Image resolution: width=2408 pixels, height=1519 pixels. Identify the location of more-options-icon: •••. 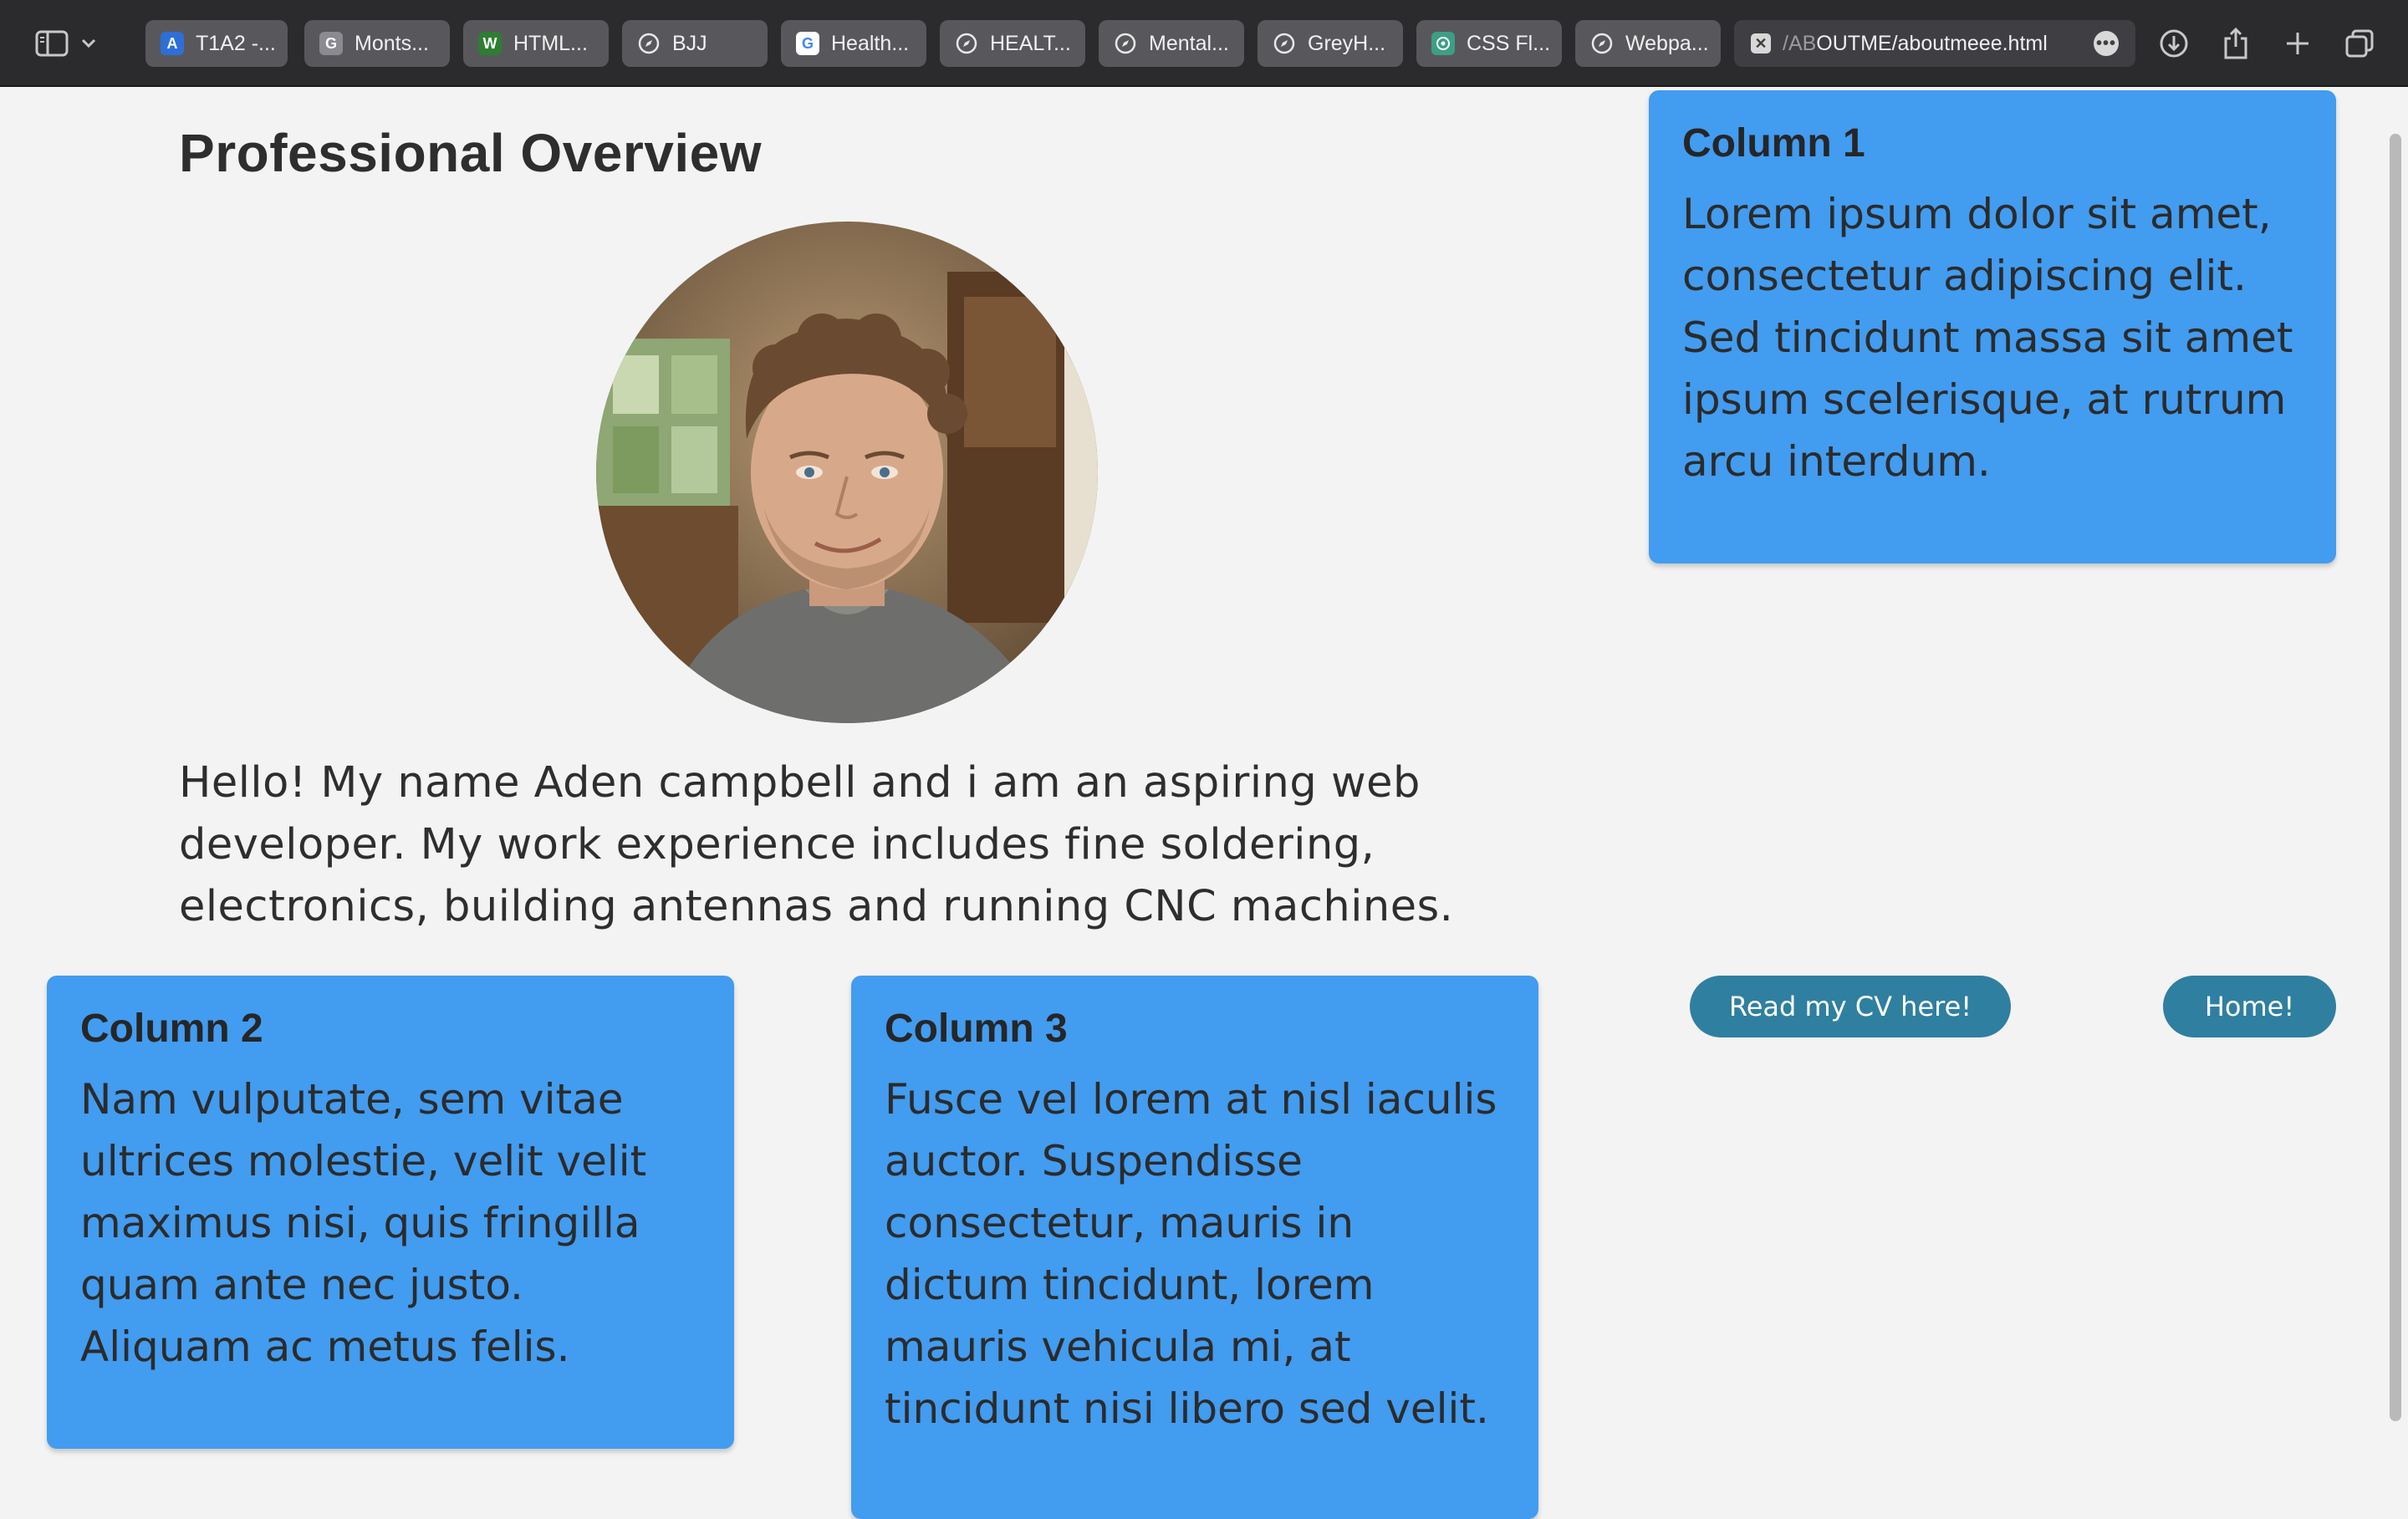
(2106, 43).